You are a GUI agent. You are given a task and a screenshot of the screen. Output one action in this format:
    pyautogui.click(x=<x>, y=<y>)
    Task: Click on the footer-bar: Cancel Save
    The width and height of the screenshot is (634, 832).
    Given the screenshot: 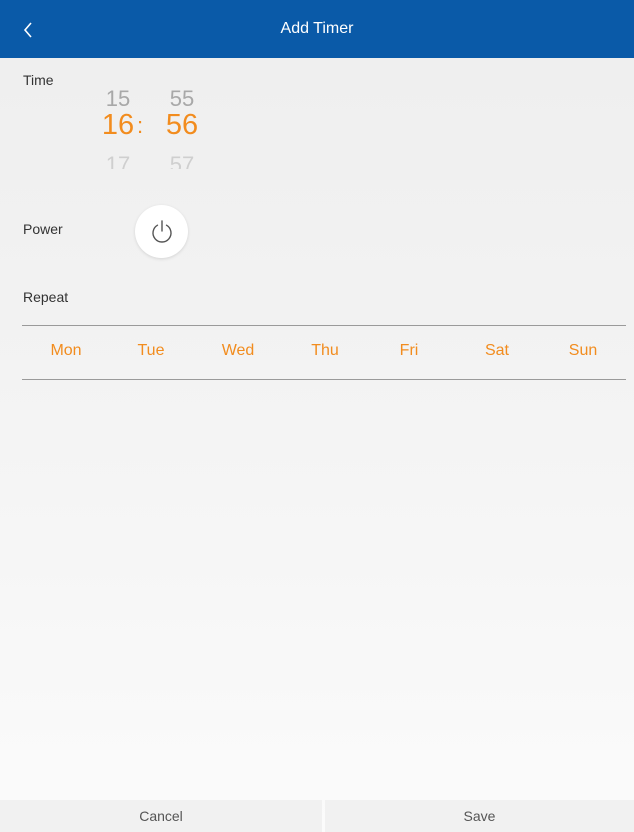 What is the action you would take?
    pyautogui.click(x=317, y=816)
    